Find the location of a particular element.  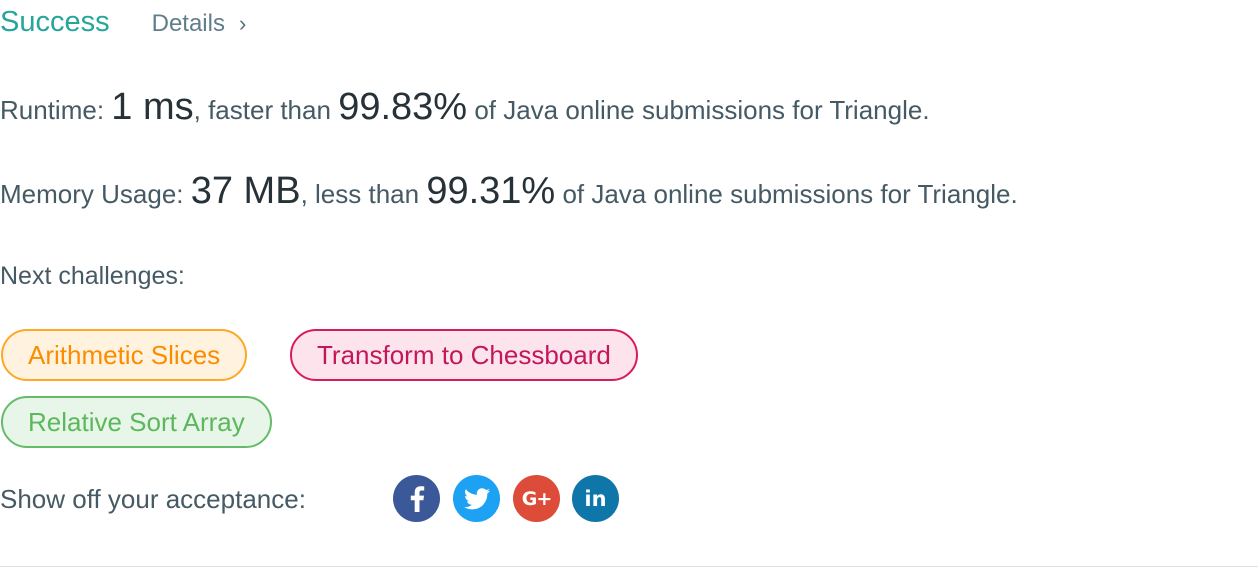

runtime-value: 1 ms is located at coordinates (152, 107).